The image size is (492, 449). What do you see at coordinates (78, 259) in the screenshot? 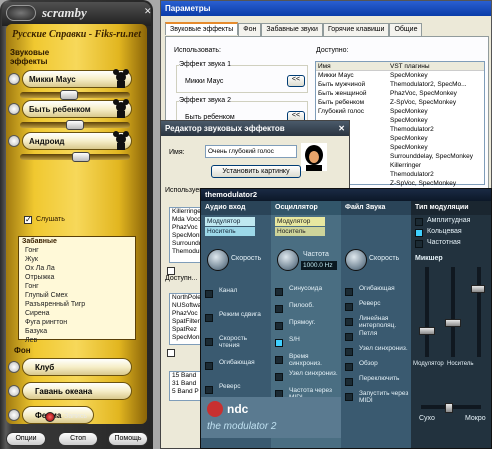
I see `list-item: Жук` at bounding box center [78, 259].